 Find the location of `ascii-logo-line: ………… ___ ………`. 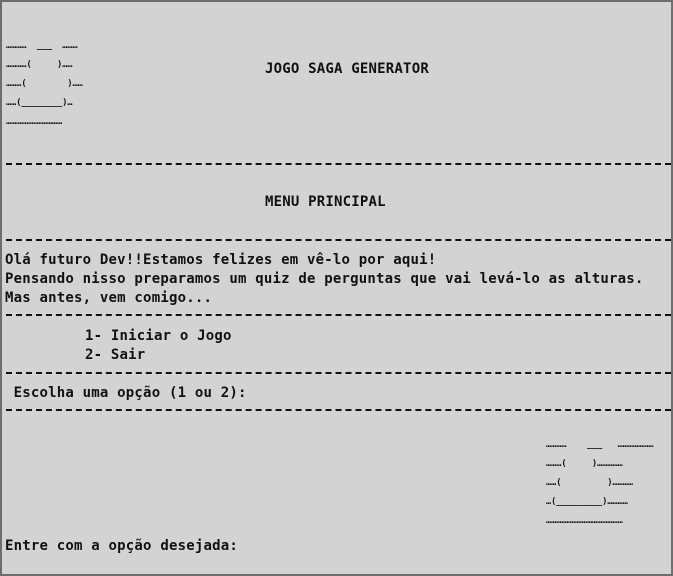

ascii-logo-line: ………… ___ ……… is located at coordinates (42, 46).